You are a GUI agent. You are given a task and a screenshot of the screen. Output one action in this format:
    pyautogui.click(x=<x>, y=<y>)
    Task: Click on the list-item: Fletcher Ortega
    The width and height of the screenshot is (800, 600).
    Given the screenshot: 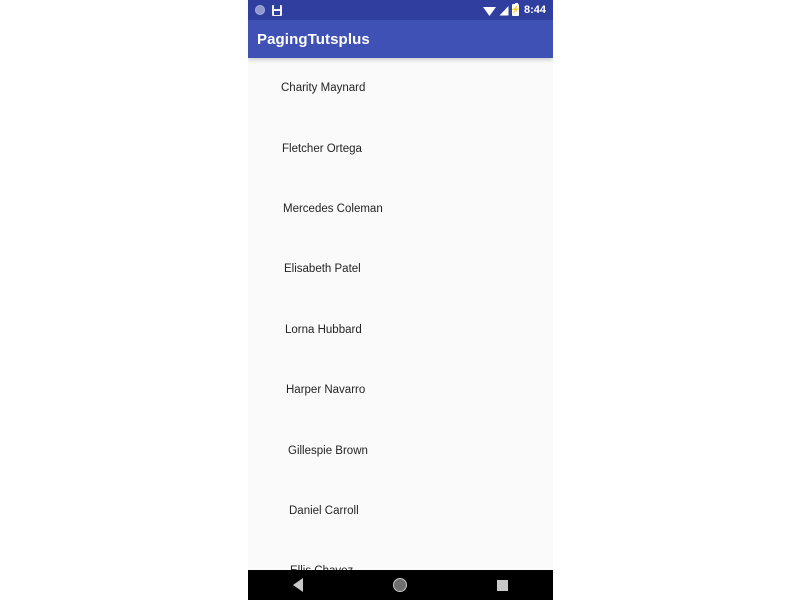 What is the action you would take?
    pyautogui.click(x=400, y=148)
    